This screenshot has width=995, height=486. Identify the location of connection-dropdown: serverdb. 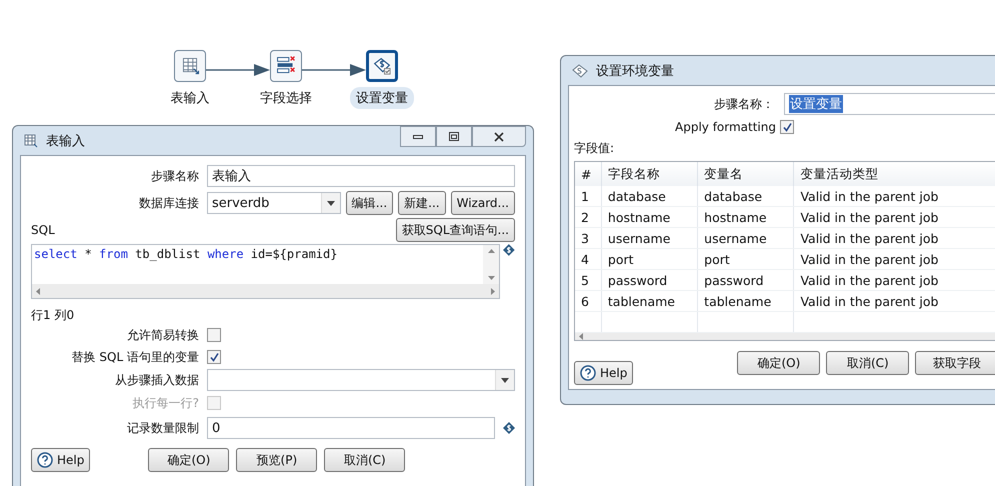
(274, 203).